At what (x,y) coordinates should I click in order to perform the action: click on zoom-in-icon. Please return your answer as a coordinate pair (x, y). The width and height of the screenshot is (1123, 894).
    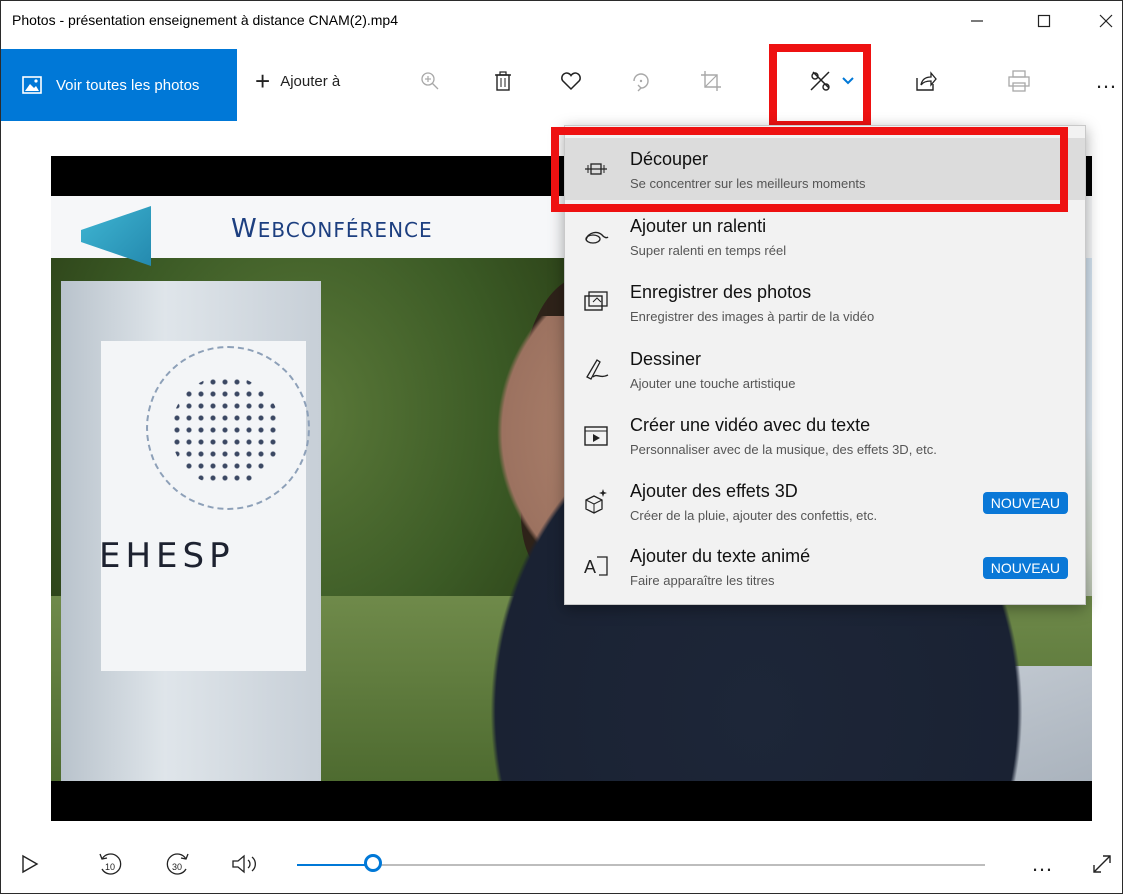
    Looking at the image, I should click on (430, 81).